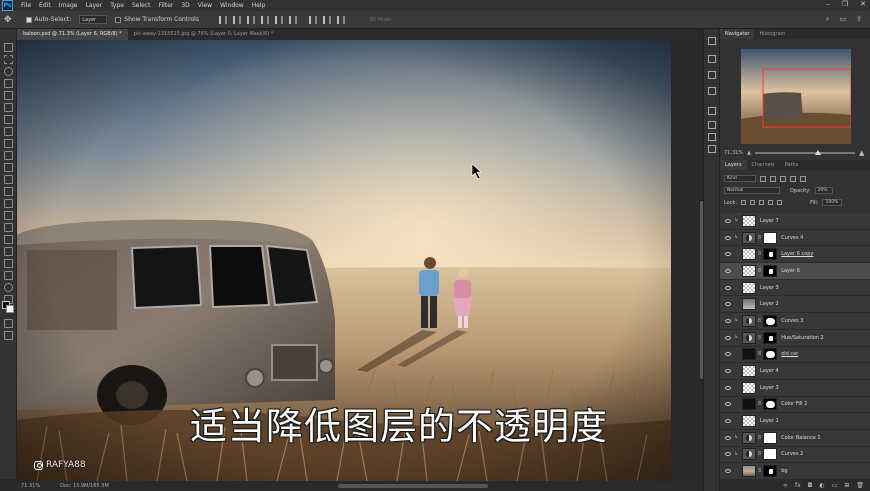 The width and height of the screenshot is (870, 491). Describe the element at coordinates (8, 191) in the screenshot. I see `gradient-icon` at that location.